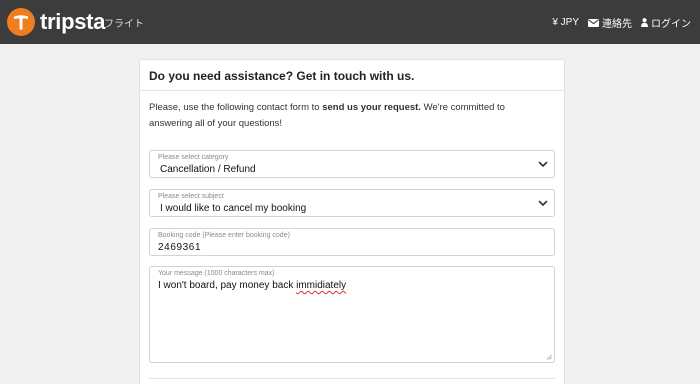  Describe the element at coordinates (350, 22) in the screenshot. I see `top-navigation-bar: tripsta フライト ¥ JPY 連絡先 ログイン` at that location.